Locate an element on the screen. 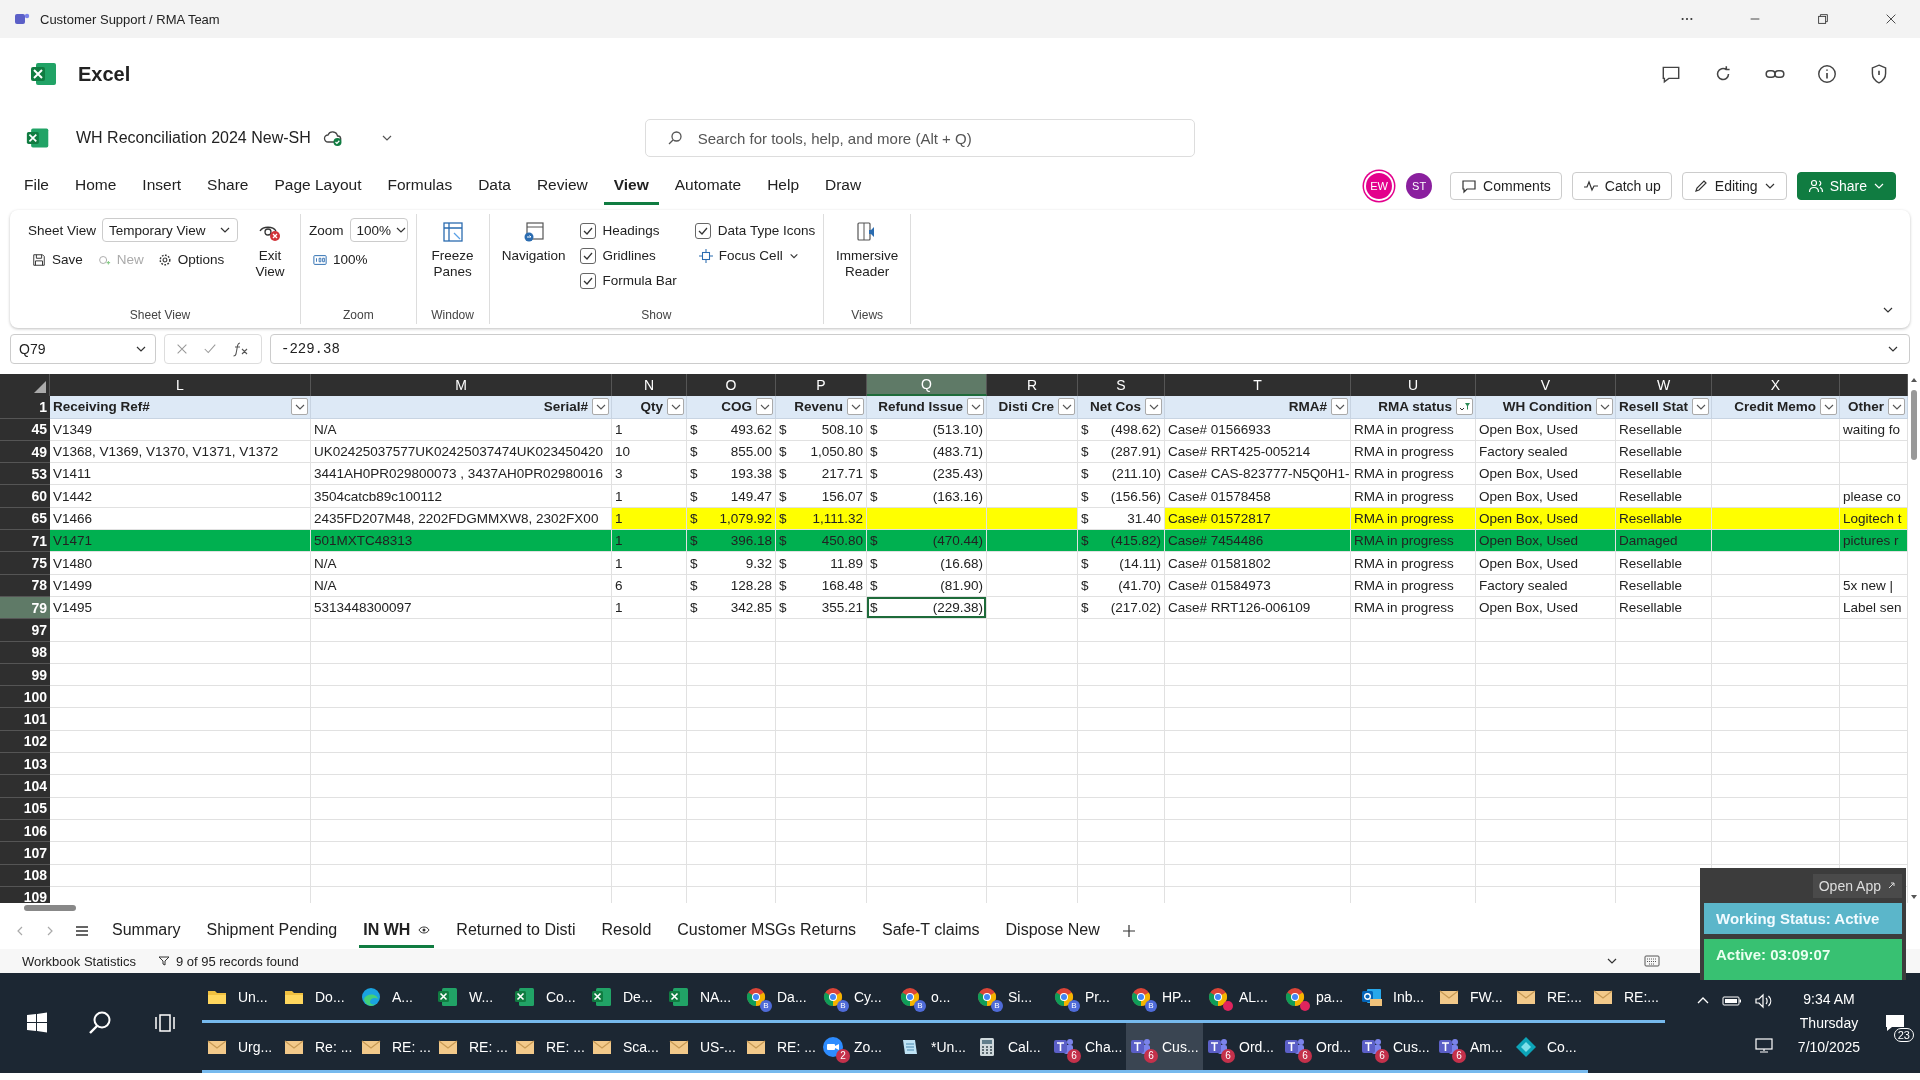 This screenshot has height=1080, width=1920. clock: 9:34 AM Thursday 7/10/2025 is located at coordinates (1829, 1023).